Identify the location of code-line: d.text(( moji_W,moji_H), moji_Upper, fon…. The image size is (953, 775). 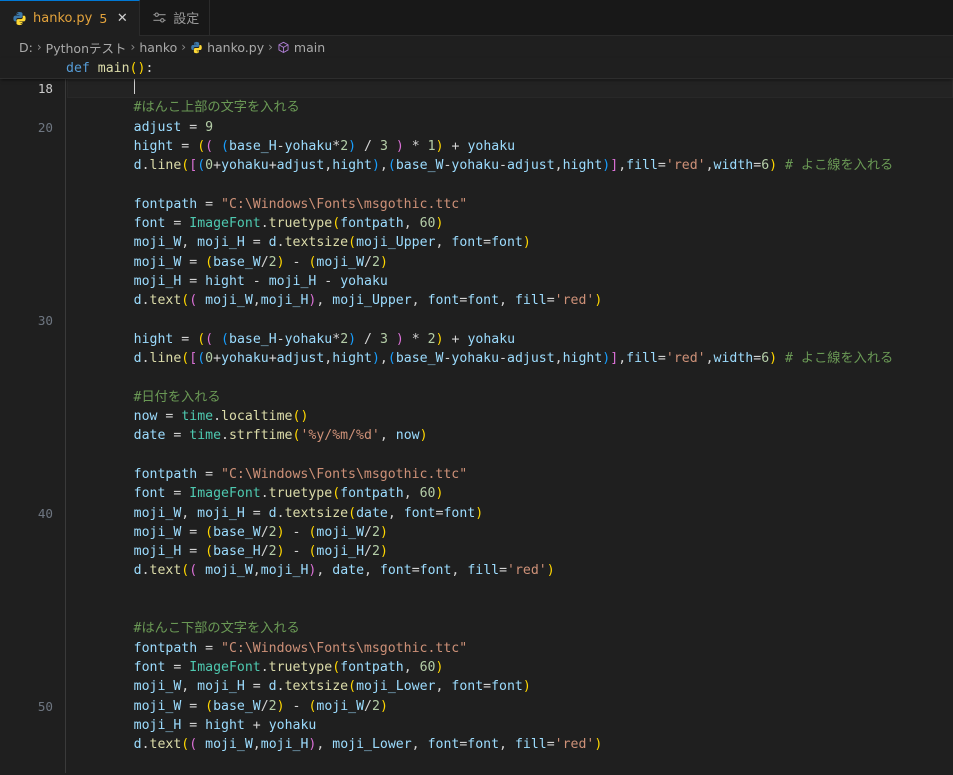
(510, 300).